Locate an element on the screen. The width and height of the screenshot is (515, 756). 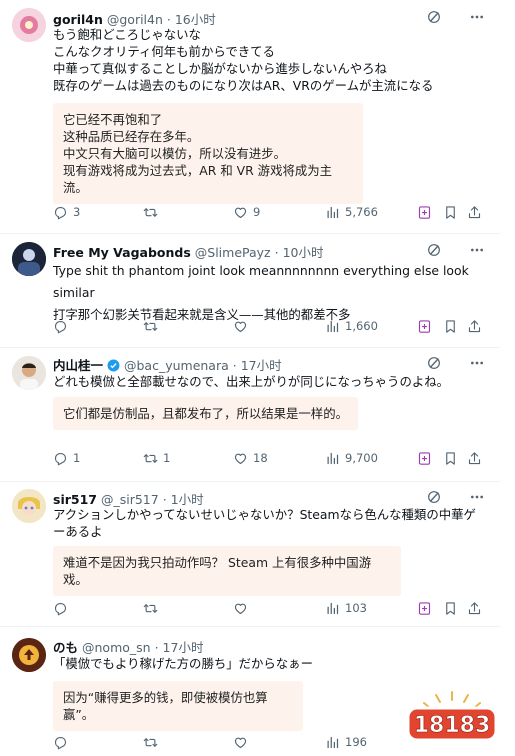
display-name: sir517 is located at coordinates (75, 499).